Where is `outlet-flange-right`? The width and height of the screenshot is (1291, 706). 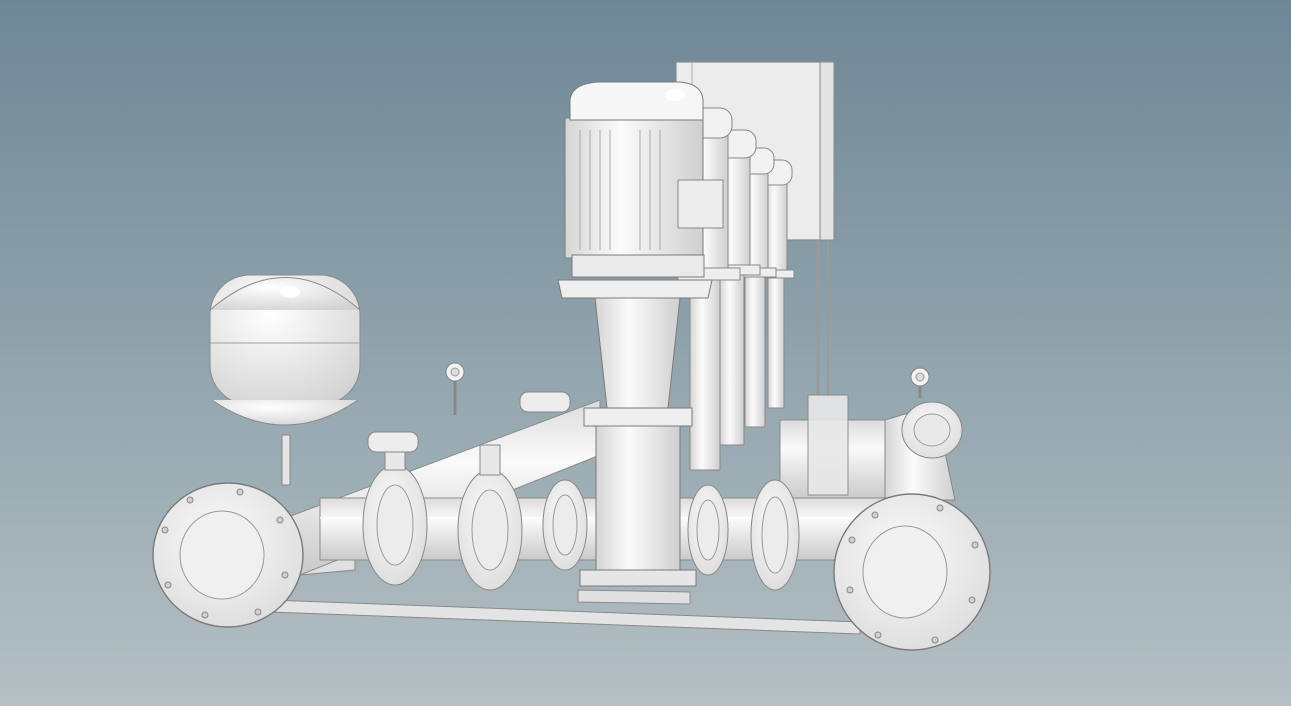
outlet-flange-right is located at coordinates (912, 572).